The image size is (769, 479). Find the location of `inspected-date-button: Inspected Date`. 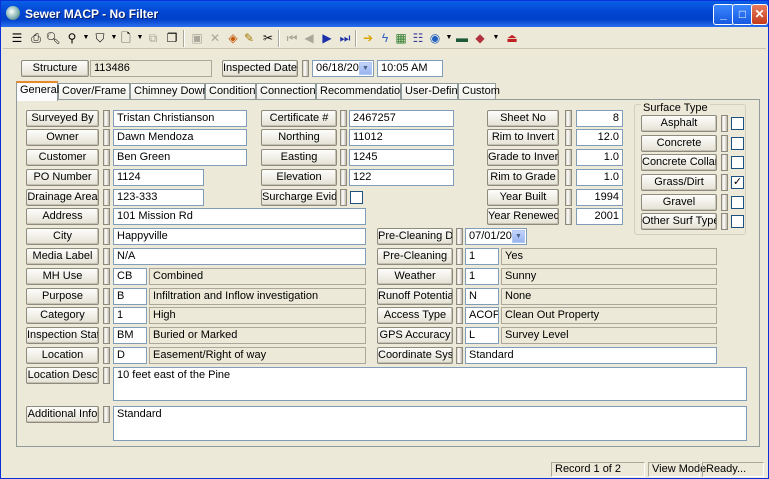

inspected-date-button: Inspected Date is located at coordinates (260, 68).